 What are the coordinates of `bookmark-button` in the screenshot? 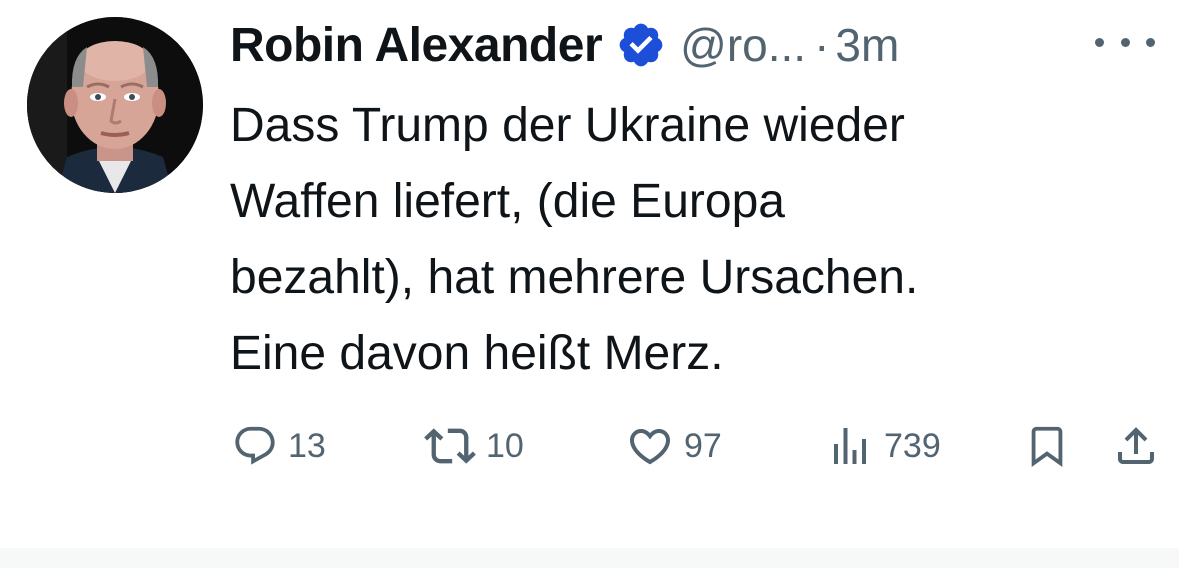 It's located at (1047, 446).